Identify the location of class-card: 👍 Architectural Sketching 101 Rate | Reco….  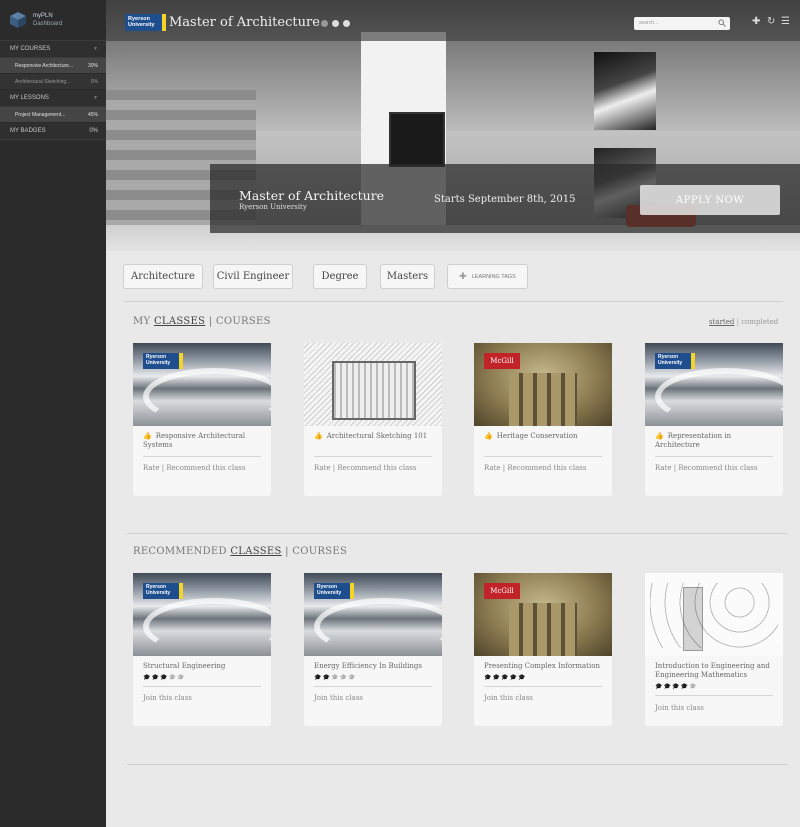
(373, 419).